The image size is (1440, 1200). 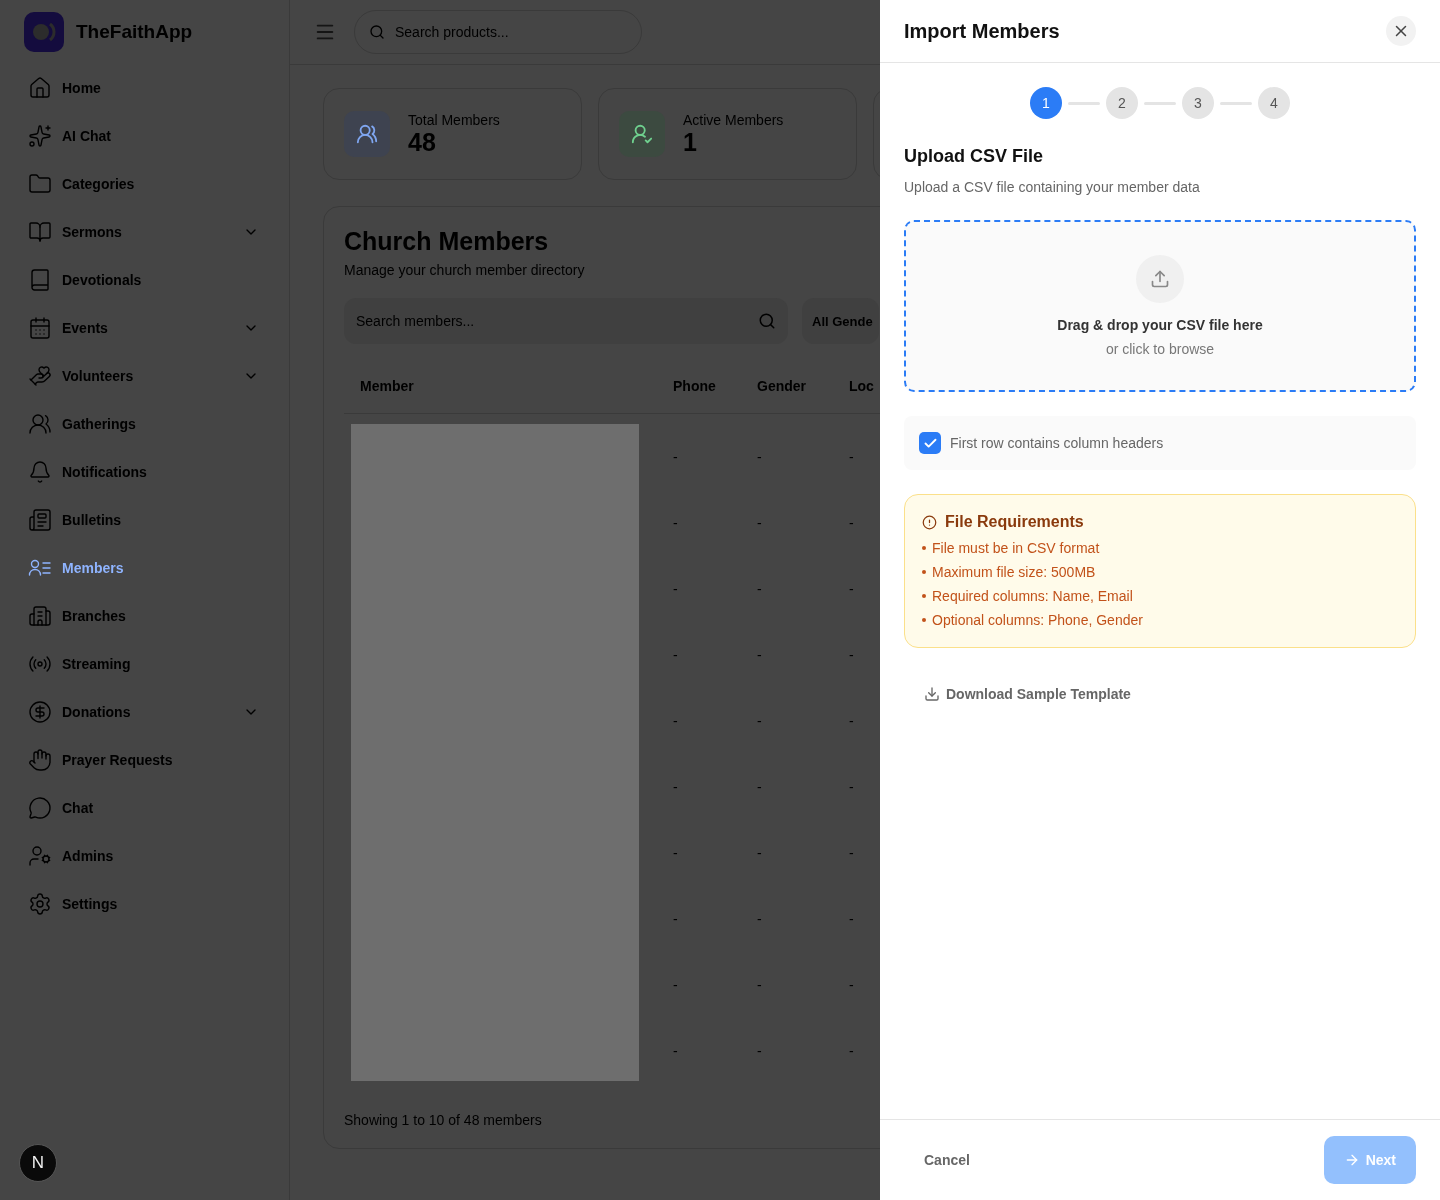 I want to click on stat-value: 48, so click(x=422, y=142).